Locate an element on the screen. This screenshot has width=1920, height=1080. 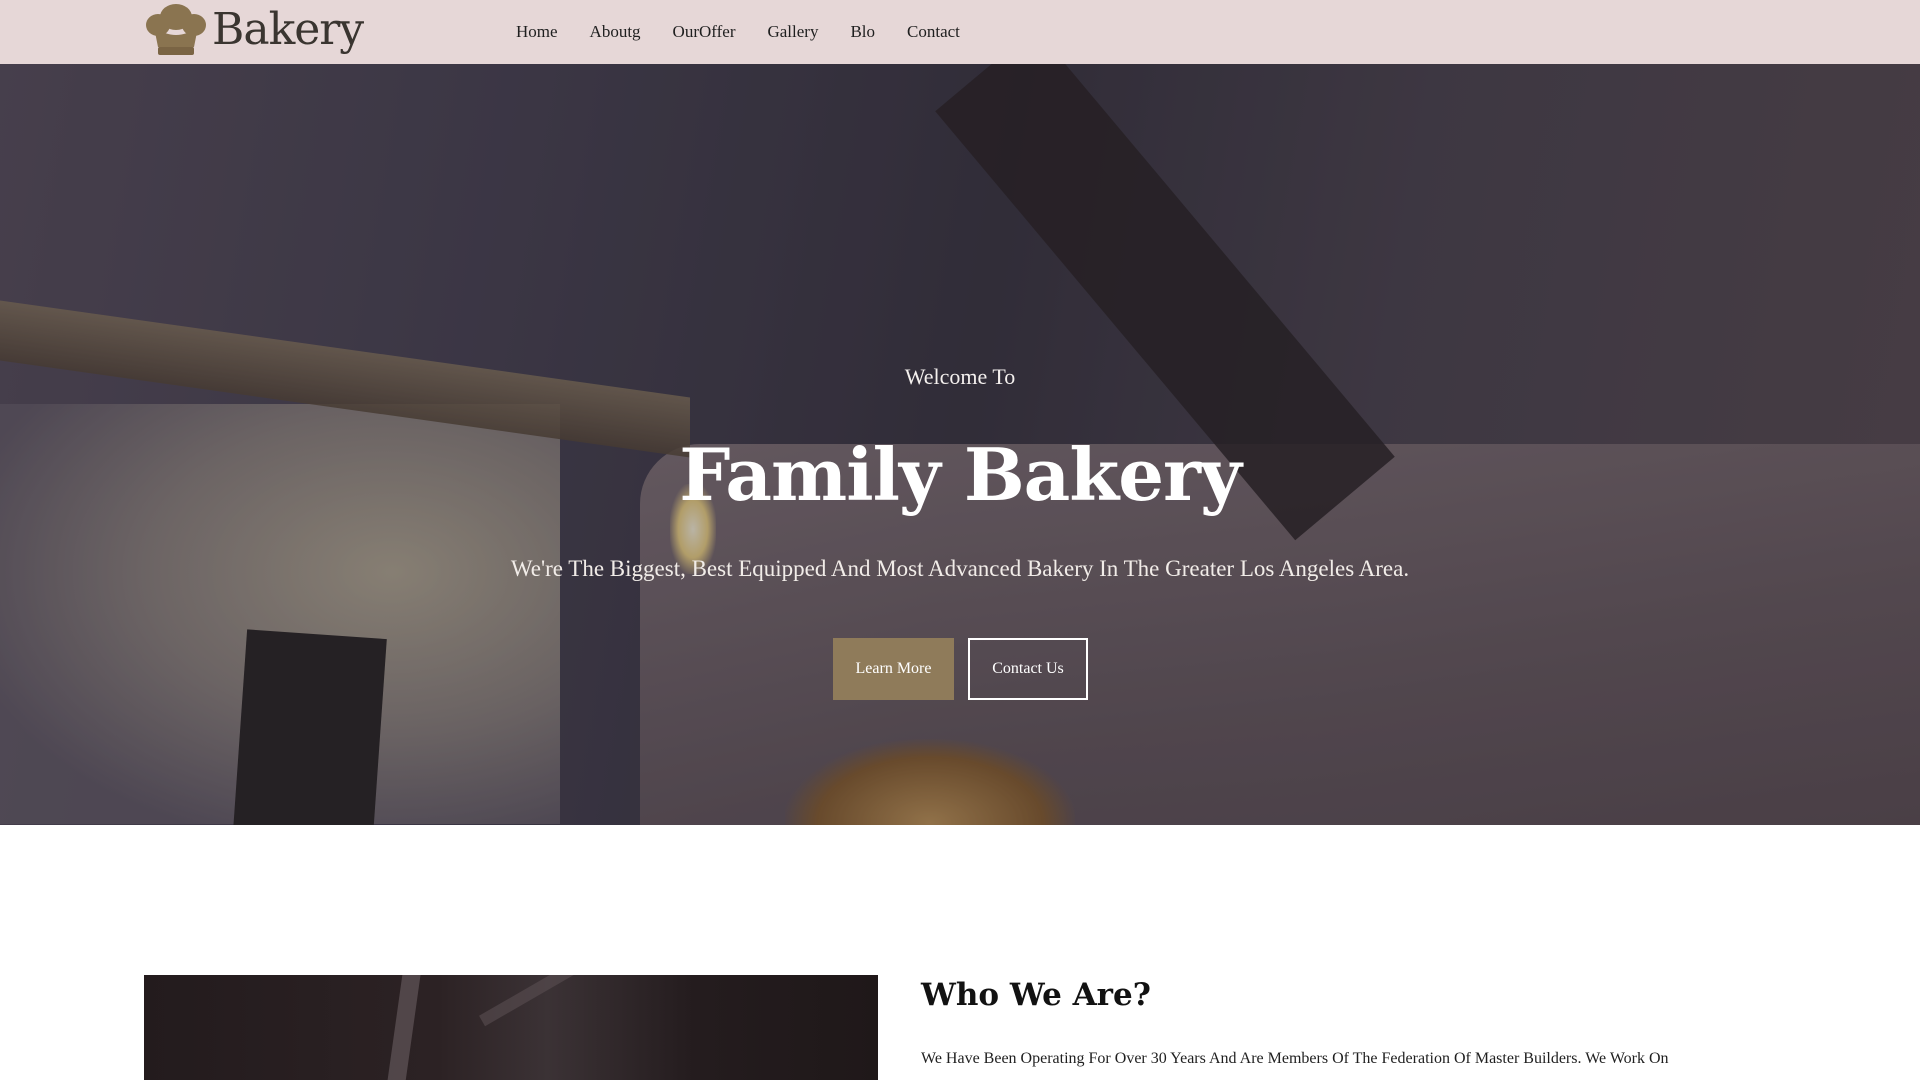
about-image is located at coordinates (511, 1027).